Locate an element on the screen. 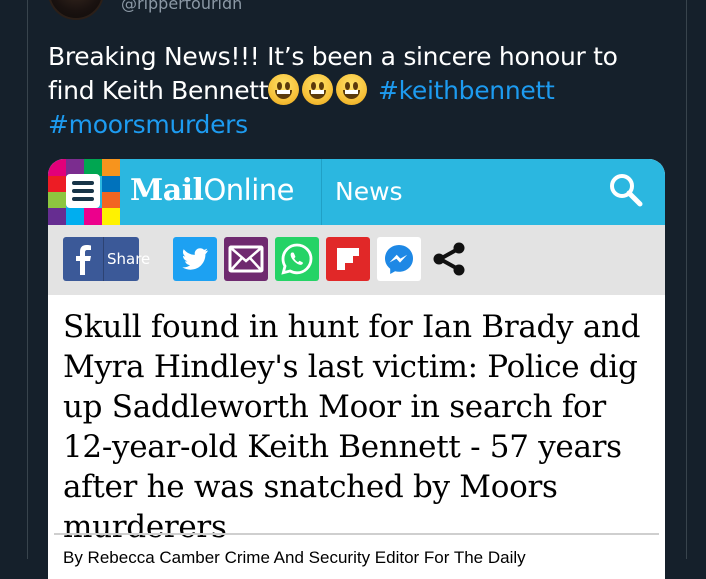 The width and height of the screenshot is (706, 579). mailonline-logo: MailOnline is located at coordinates (212, 190).